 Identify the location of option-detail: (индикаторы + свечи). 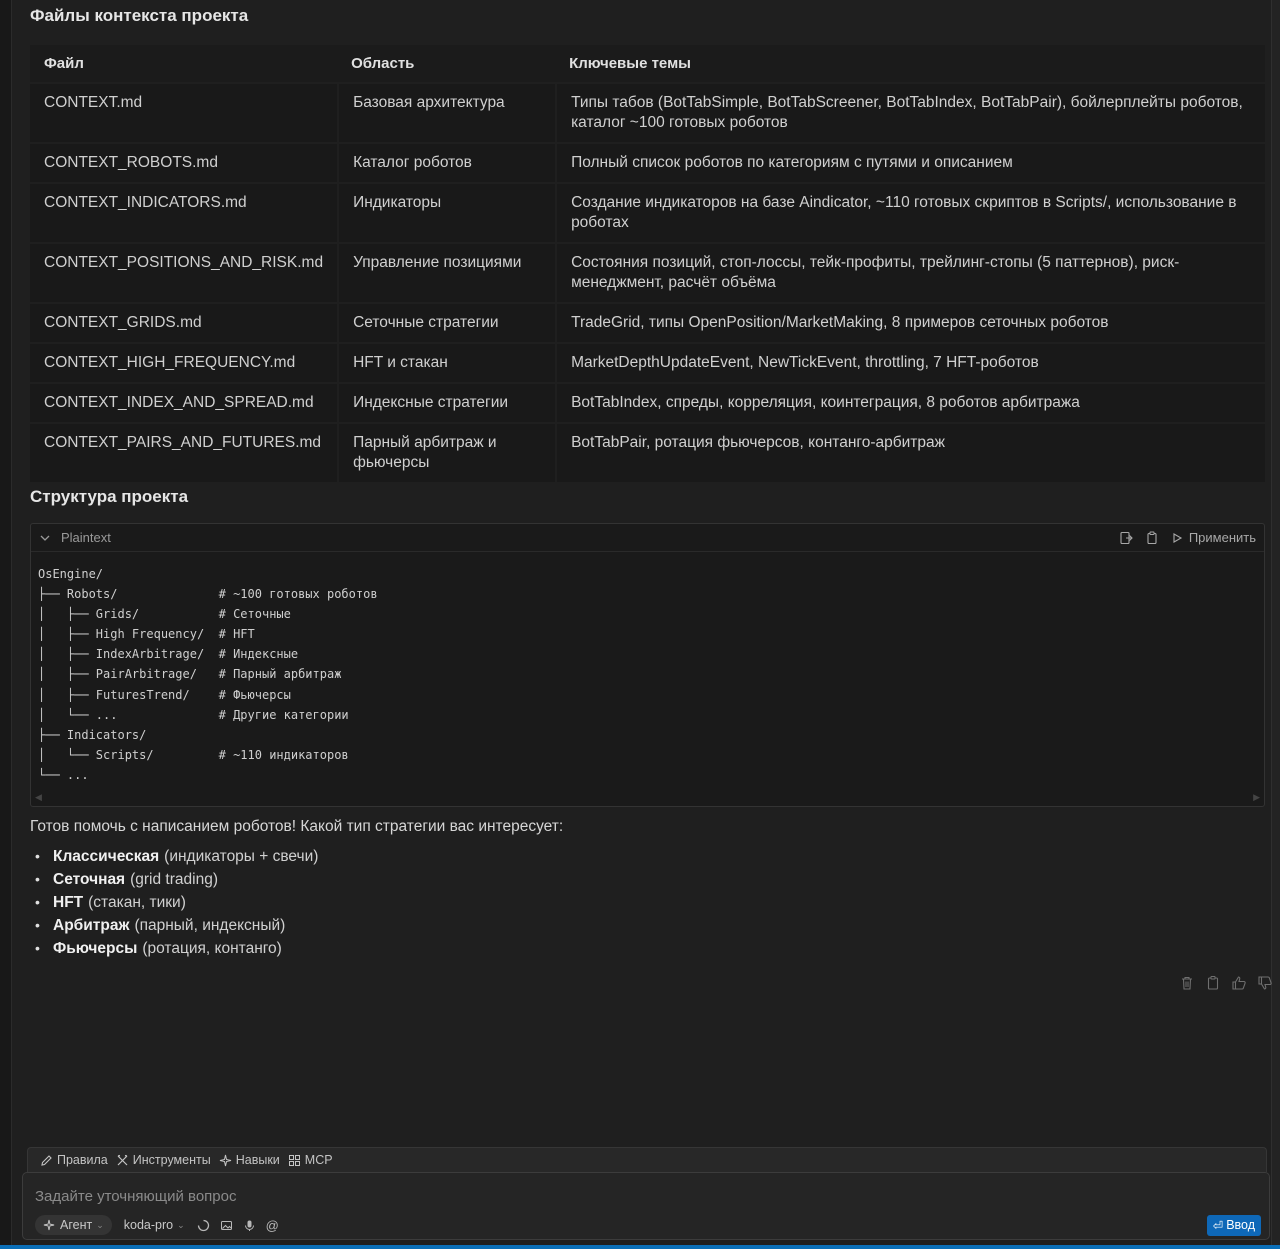
(241, 856).